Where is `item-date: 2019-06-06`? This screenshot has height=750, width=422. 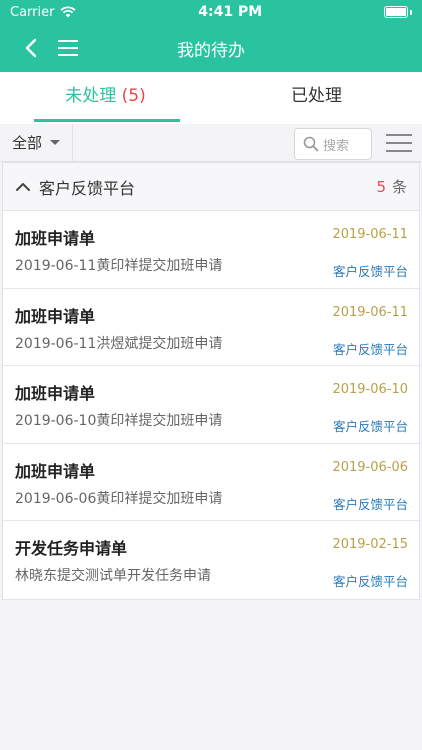
item-date: 2019-06-06 is located at coordinates (370, 467).